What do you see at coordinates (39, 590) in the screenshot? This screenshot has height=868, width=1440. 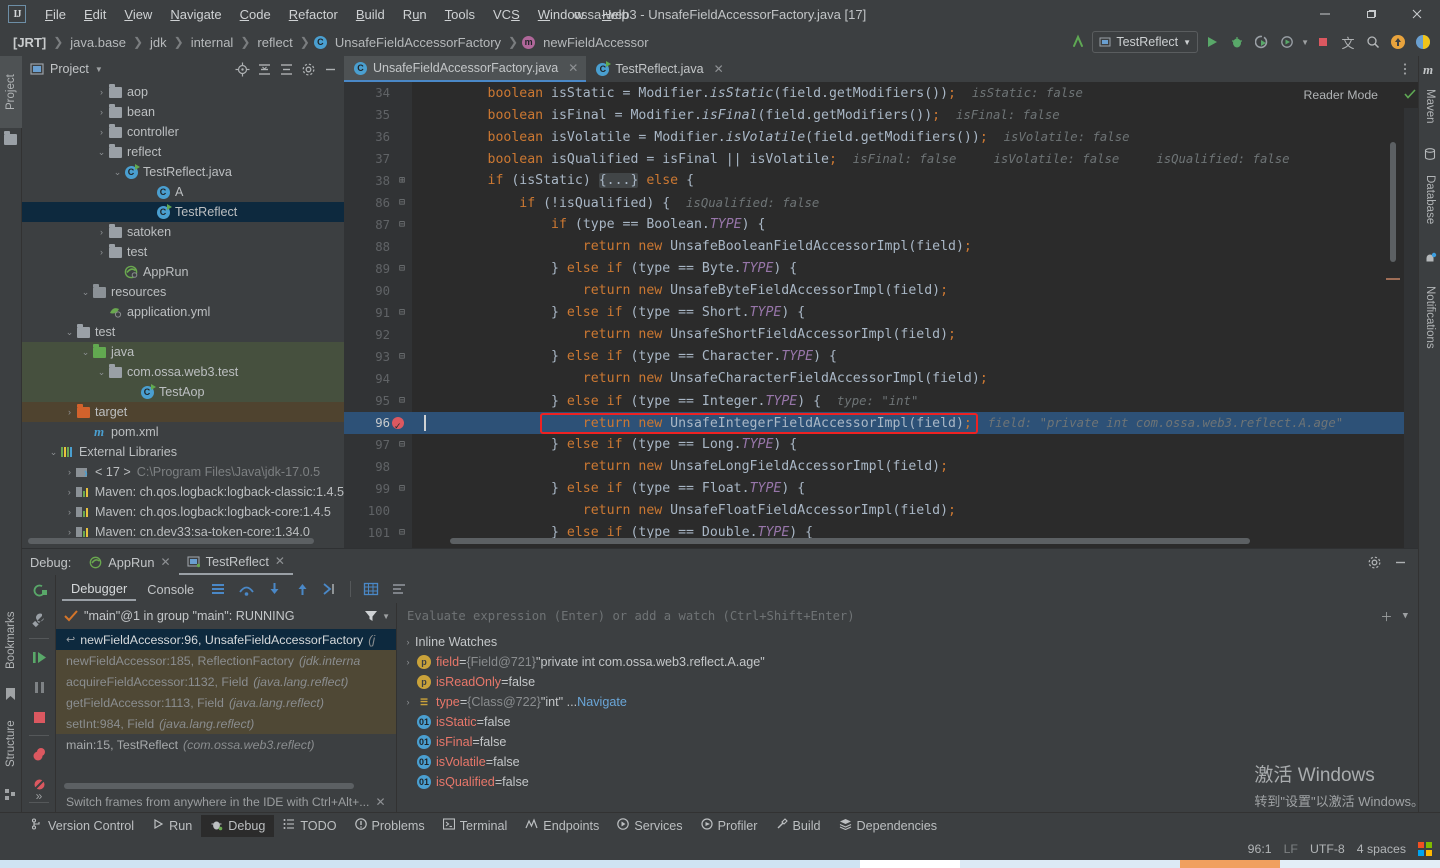 I see `rerun-icon` at bounding box center [39, 590].